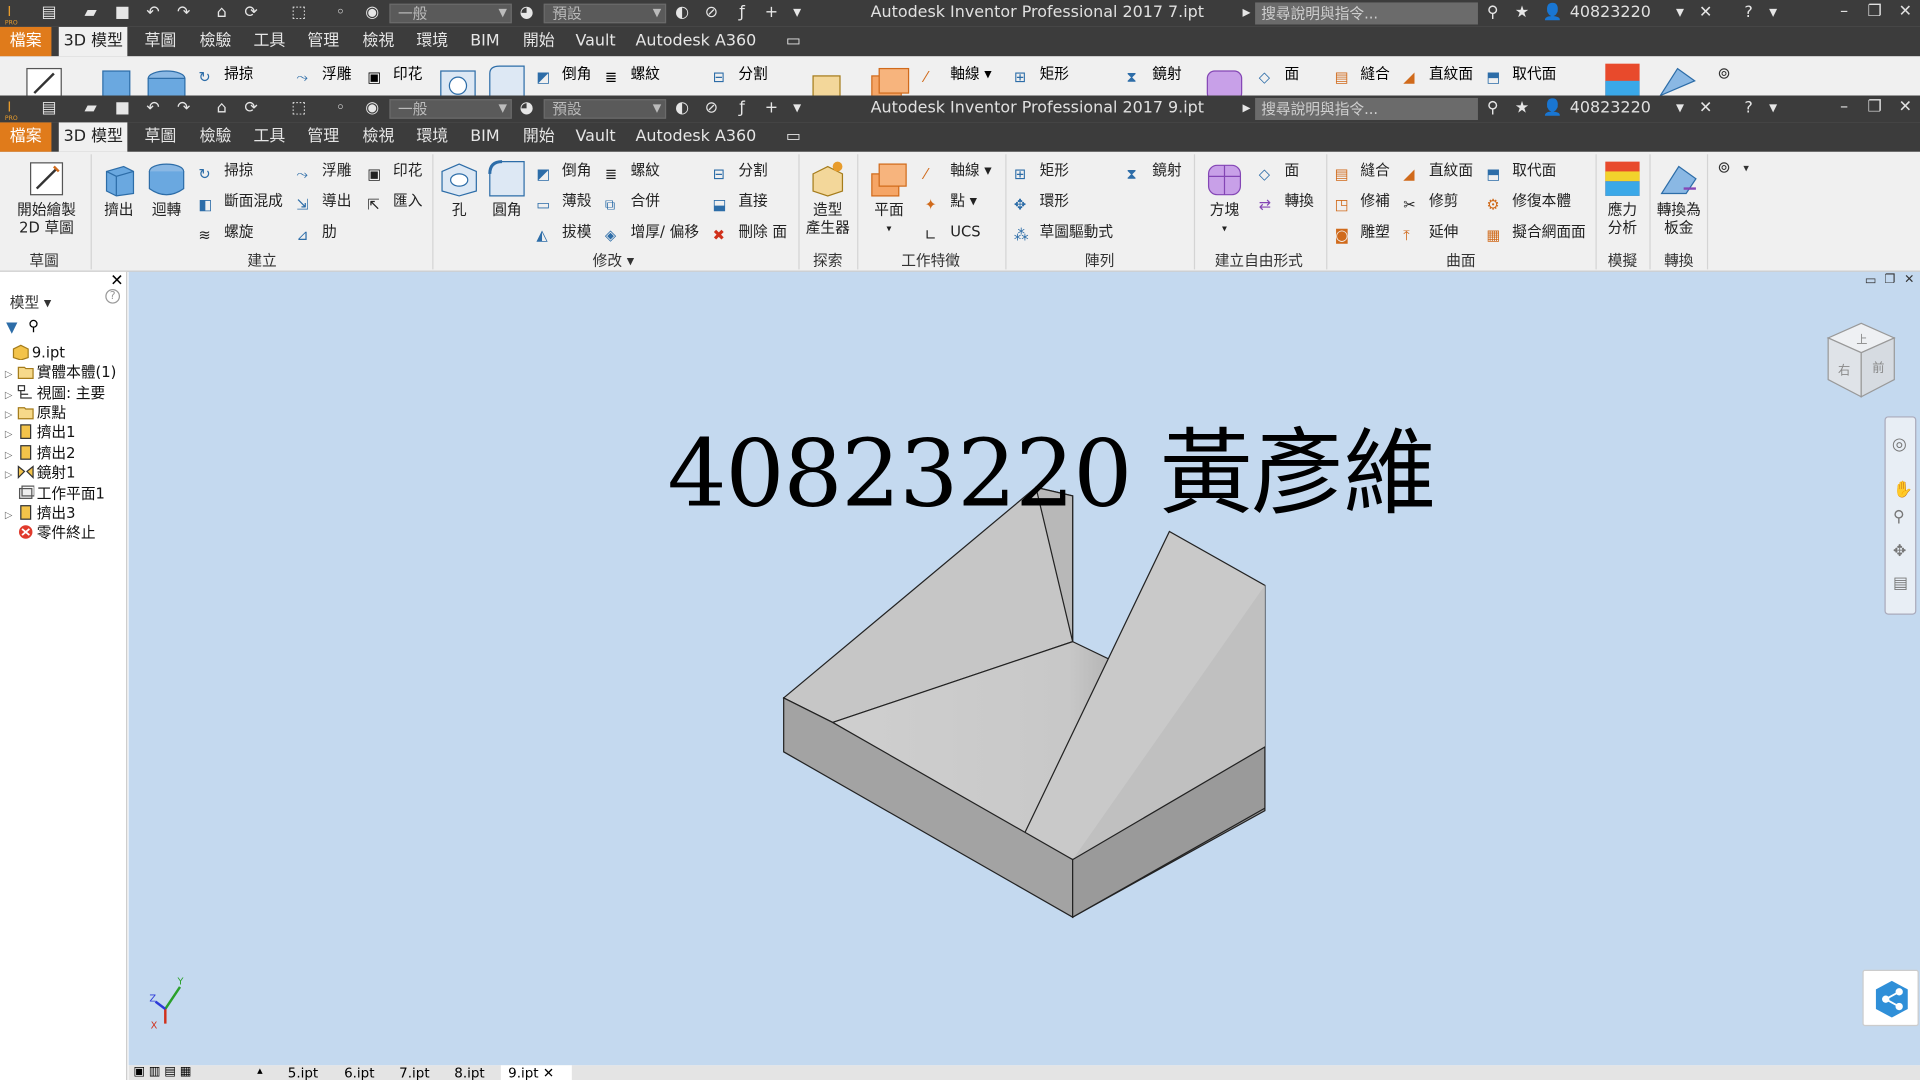 Image resolution: width=1920 pixels, height=1080 pixels. What do you see at coordinates (696, 42) in the screenshot?
I see `tab-a360: Autodesk A360` at bounding box center [696, 42].